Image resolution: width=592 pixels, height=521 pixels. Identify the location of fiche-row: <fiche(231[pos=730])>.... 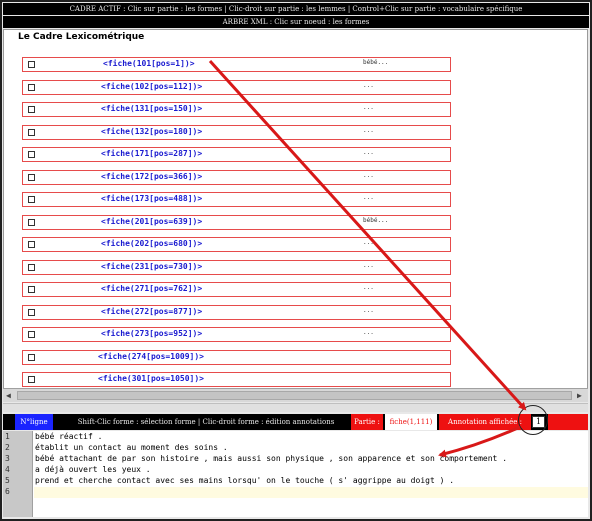
(236, 267).